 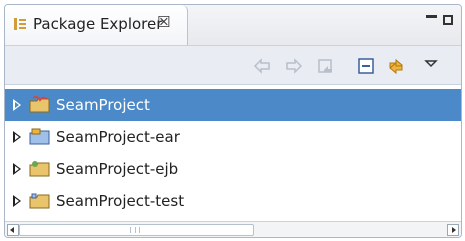 What do you see at coordinates (453, 230) in the screenshot?
I see `scroll-right-icon` at bounding box center [453, 230].